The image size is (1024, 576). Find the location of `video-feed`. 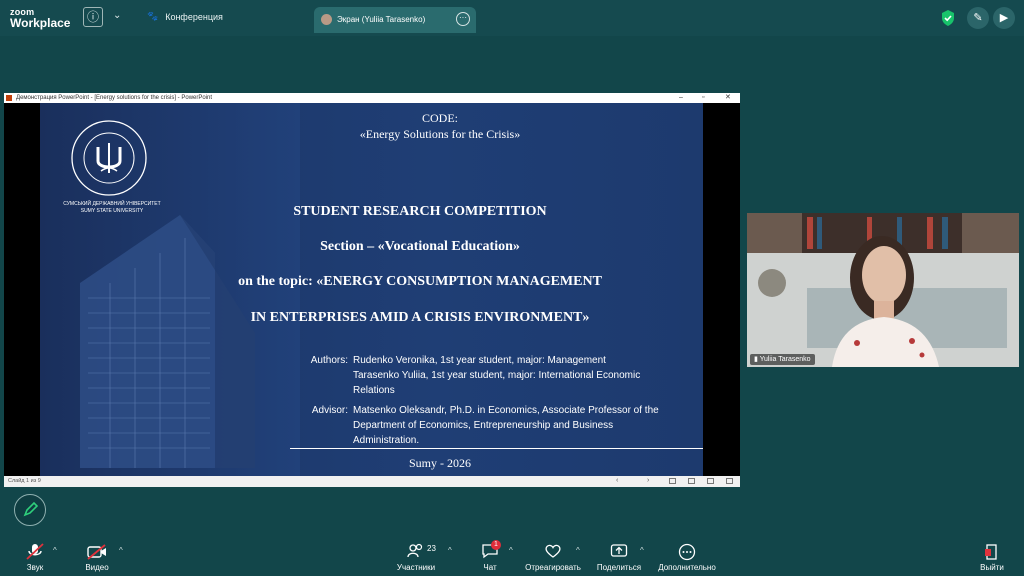

video-feed is located at coordinates (883, 290).